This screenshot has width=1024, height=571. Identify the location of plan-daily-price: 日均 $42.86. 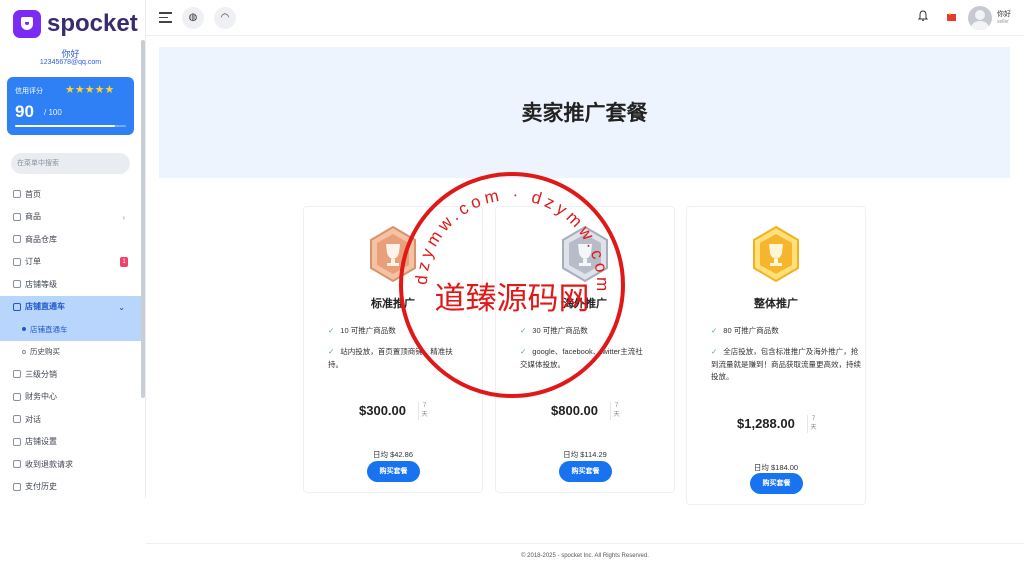
(393, 454).